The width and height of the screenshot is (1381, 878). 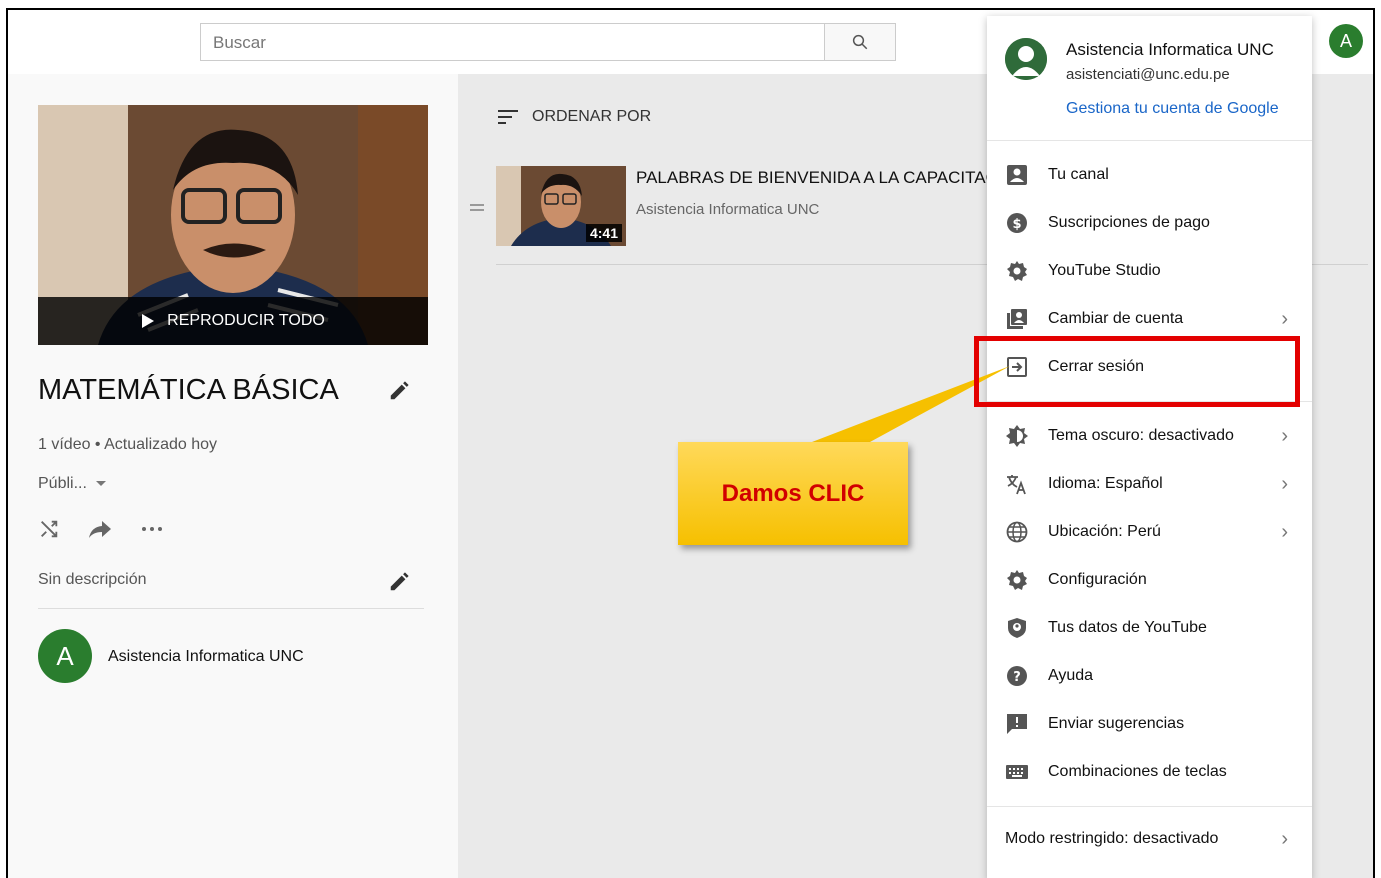 I want to click on edit-title-button, so click(x=399, y=393).